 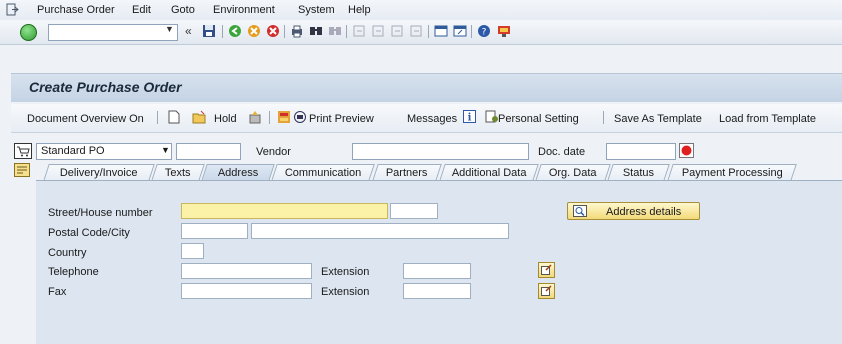 I want to click on menu-system: System, so click(x=316, y=10).